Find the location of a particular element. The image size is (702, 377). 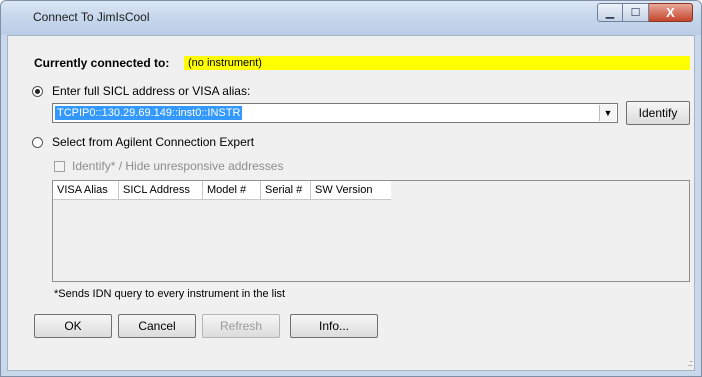

refresh-button-label: Refresh is located at coordinates (241, 326).